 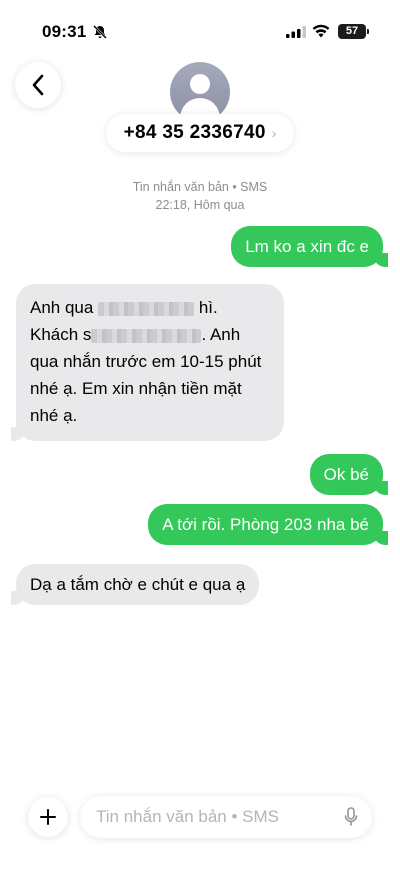 I want to click on contact-avatar-icon, so click(x=200, y=92).